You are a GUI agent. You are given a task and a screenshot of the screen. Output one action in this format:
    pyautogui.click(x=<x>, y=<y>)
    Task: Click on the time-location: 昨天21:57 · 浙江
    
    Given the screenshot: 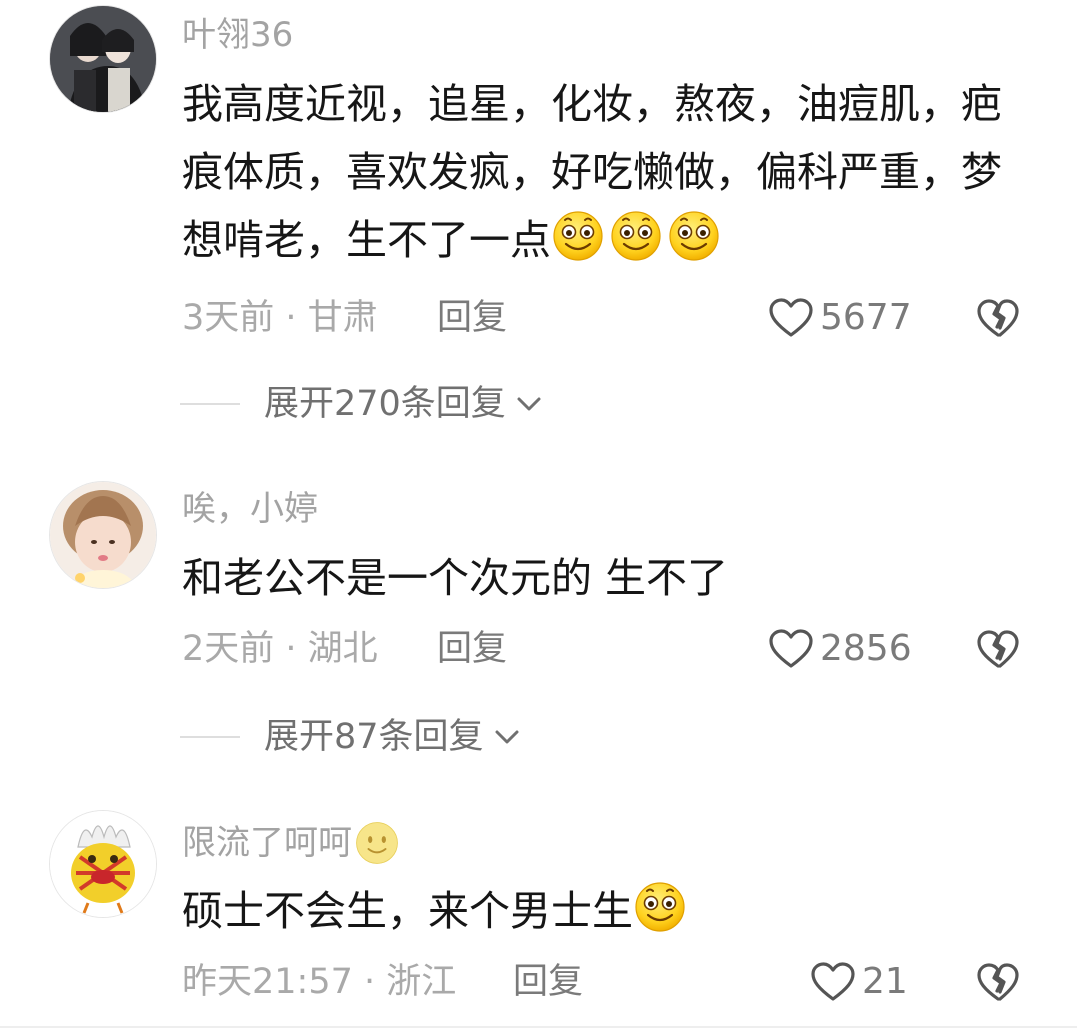 What is the action you would take?
    pyautogui.click(x=319, y=982)
    